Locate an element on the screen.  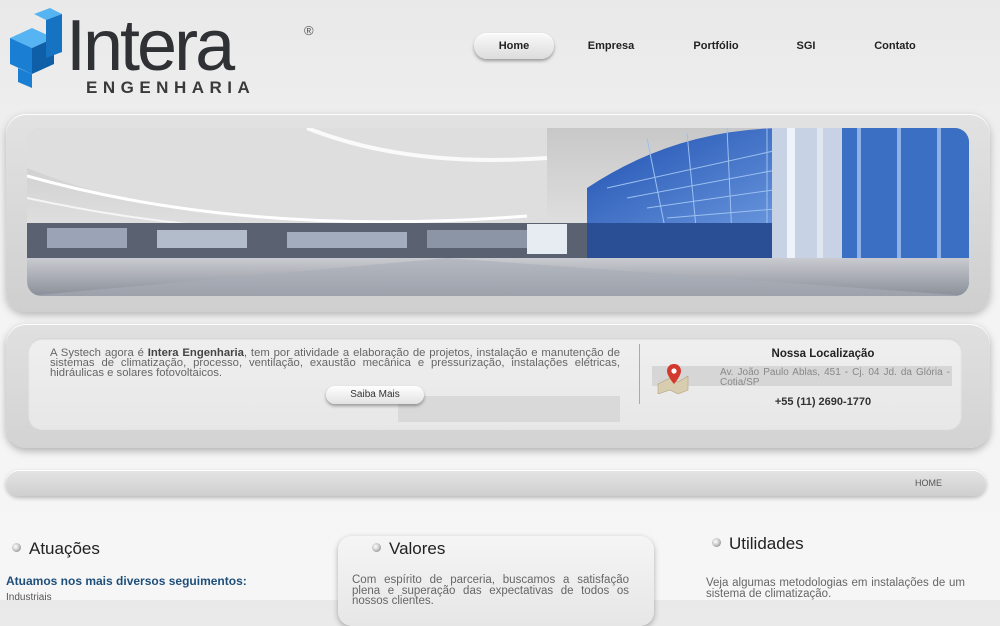
logo-subtitle: ENGENHARIA is located at coordinates (171, 87).